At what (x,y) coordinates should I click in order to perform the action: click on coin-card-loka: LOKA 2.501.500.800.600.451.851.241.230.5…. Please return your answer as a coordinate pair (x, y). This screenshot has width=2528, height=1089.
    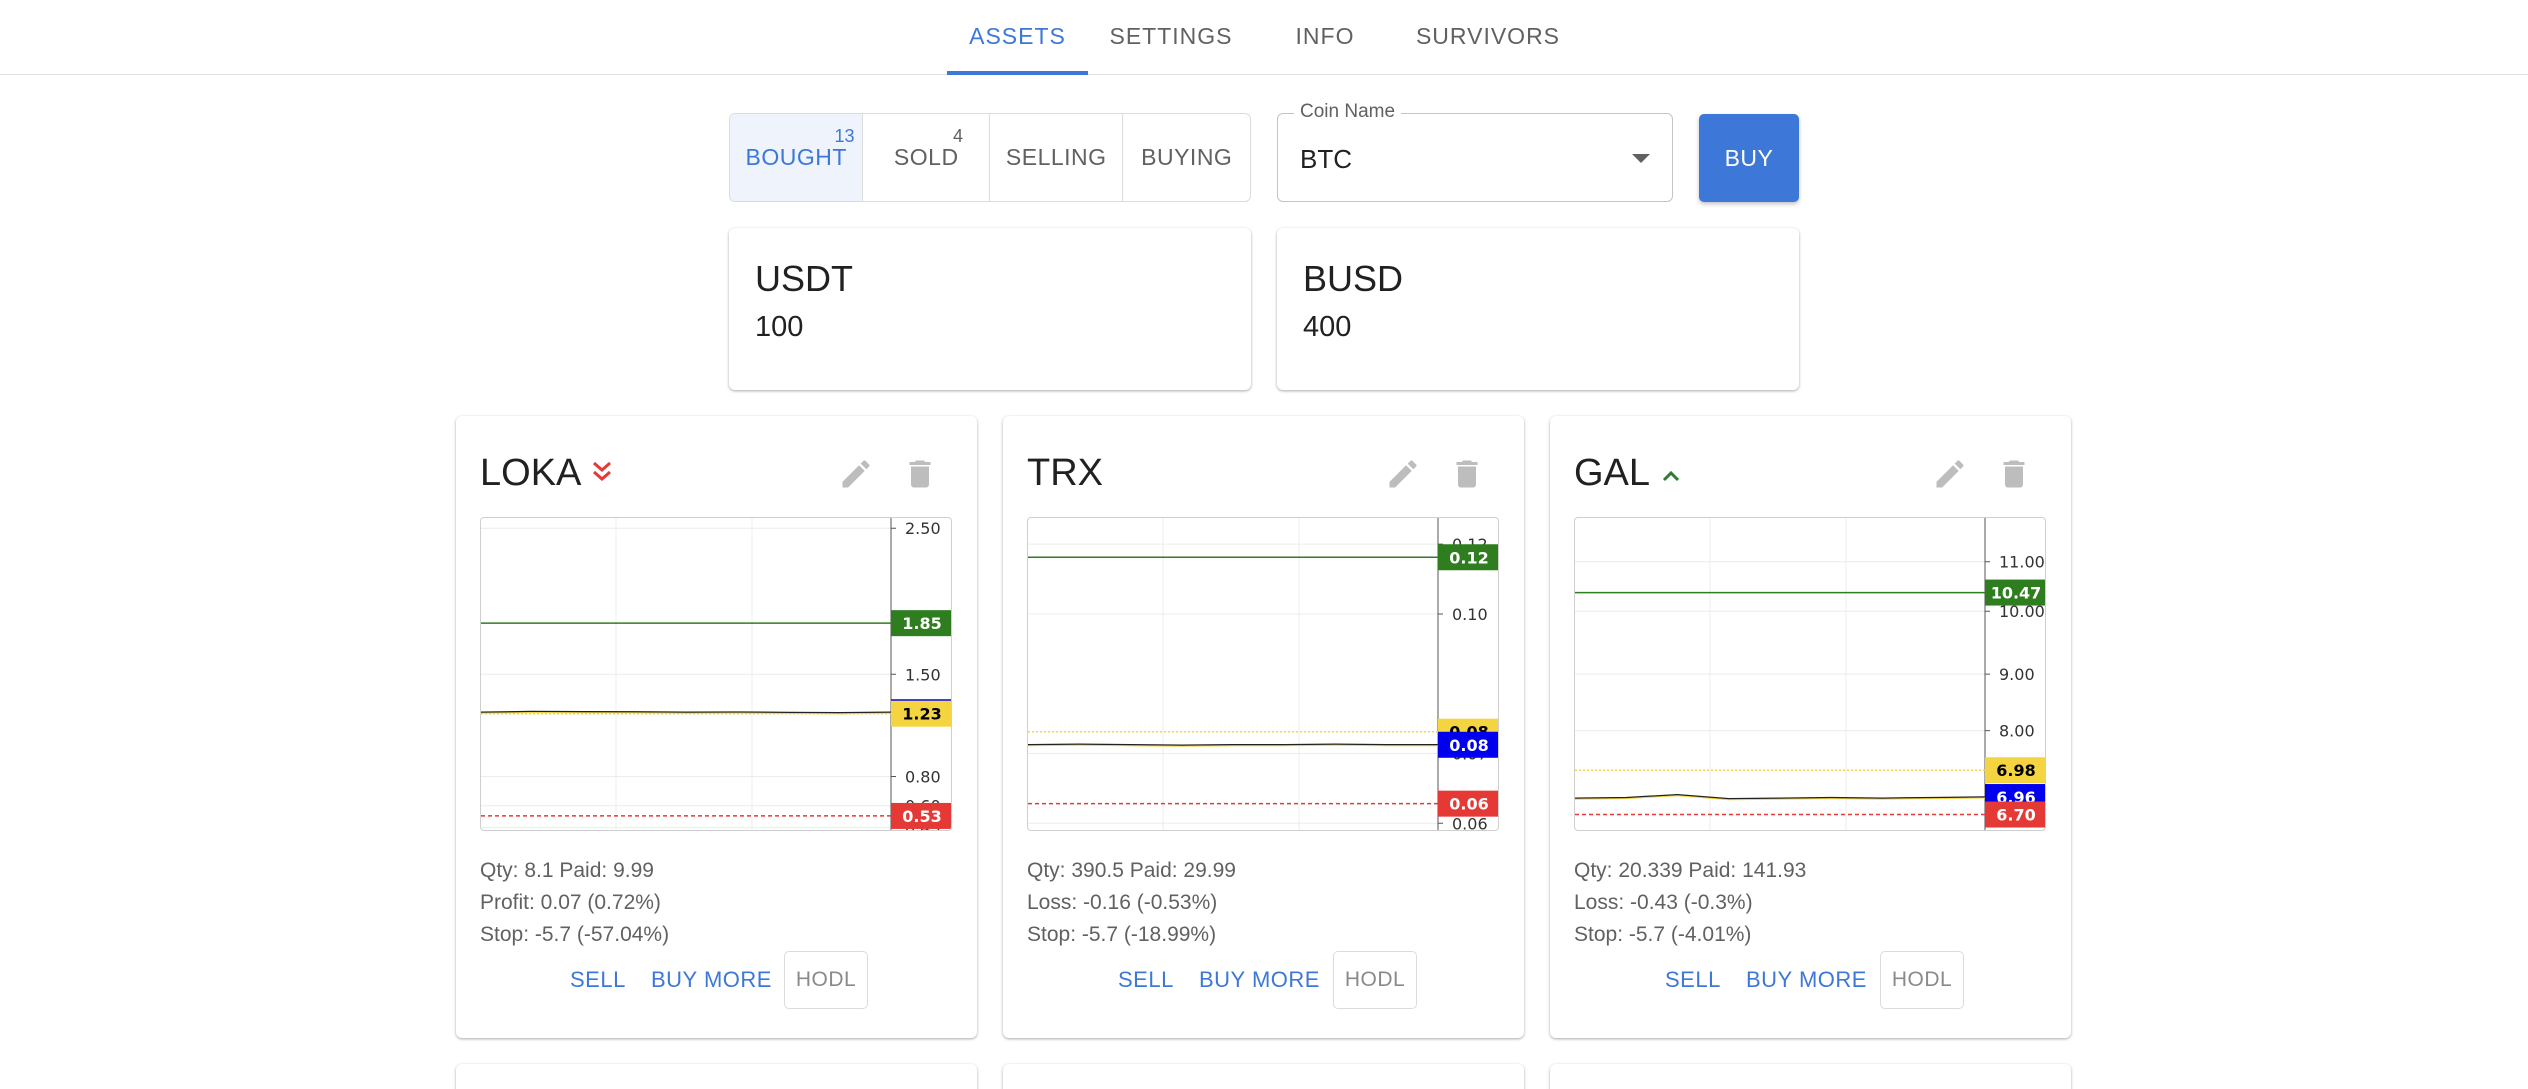
    Looking at the image, I should click on (716, 727).